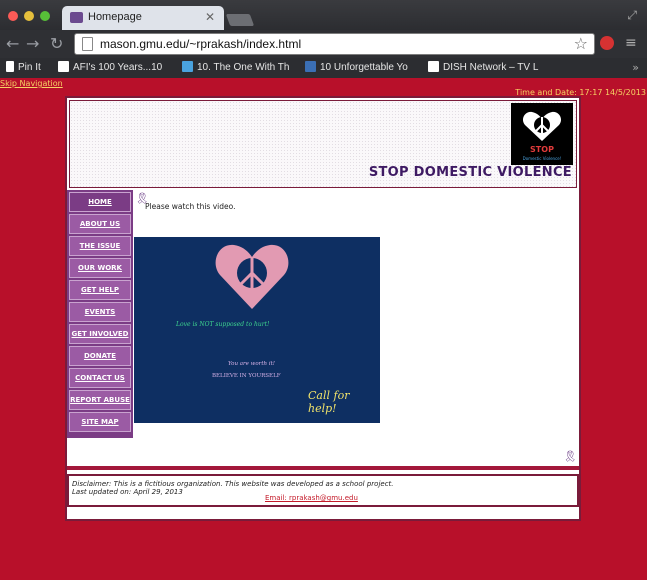  What do you see at coordinates (235, 67) in the screenshot?
I see `bookmark-item: 10. The One With Th` at bounding box center [235, 67].